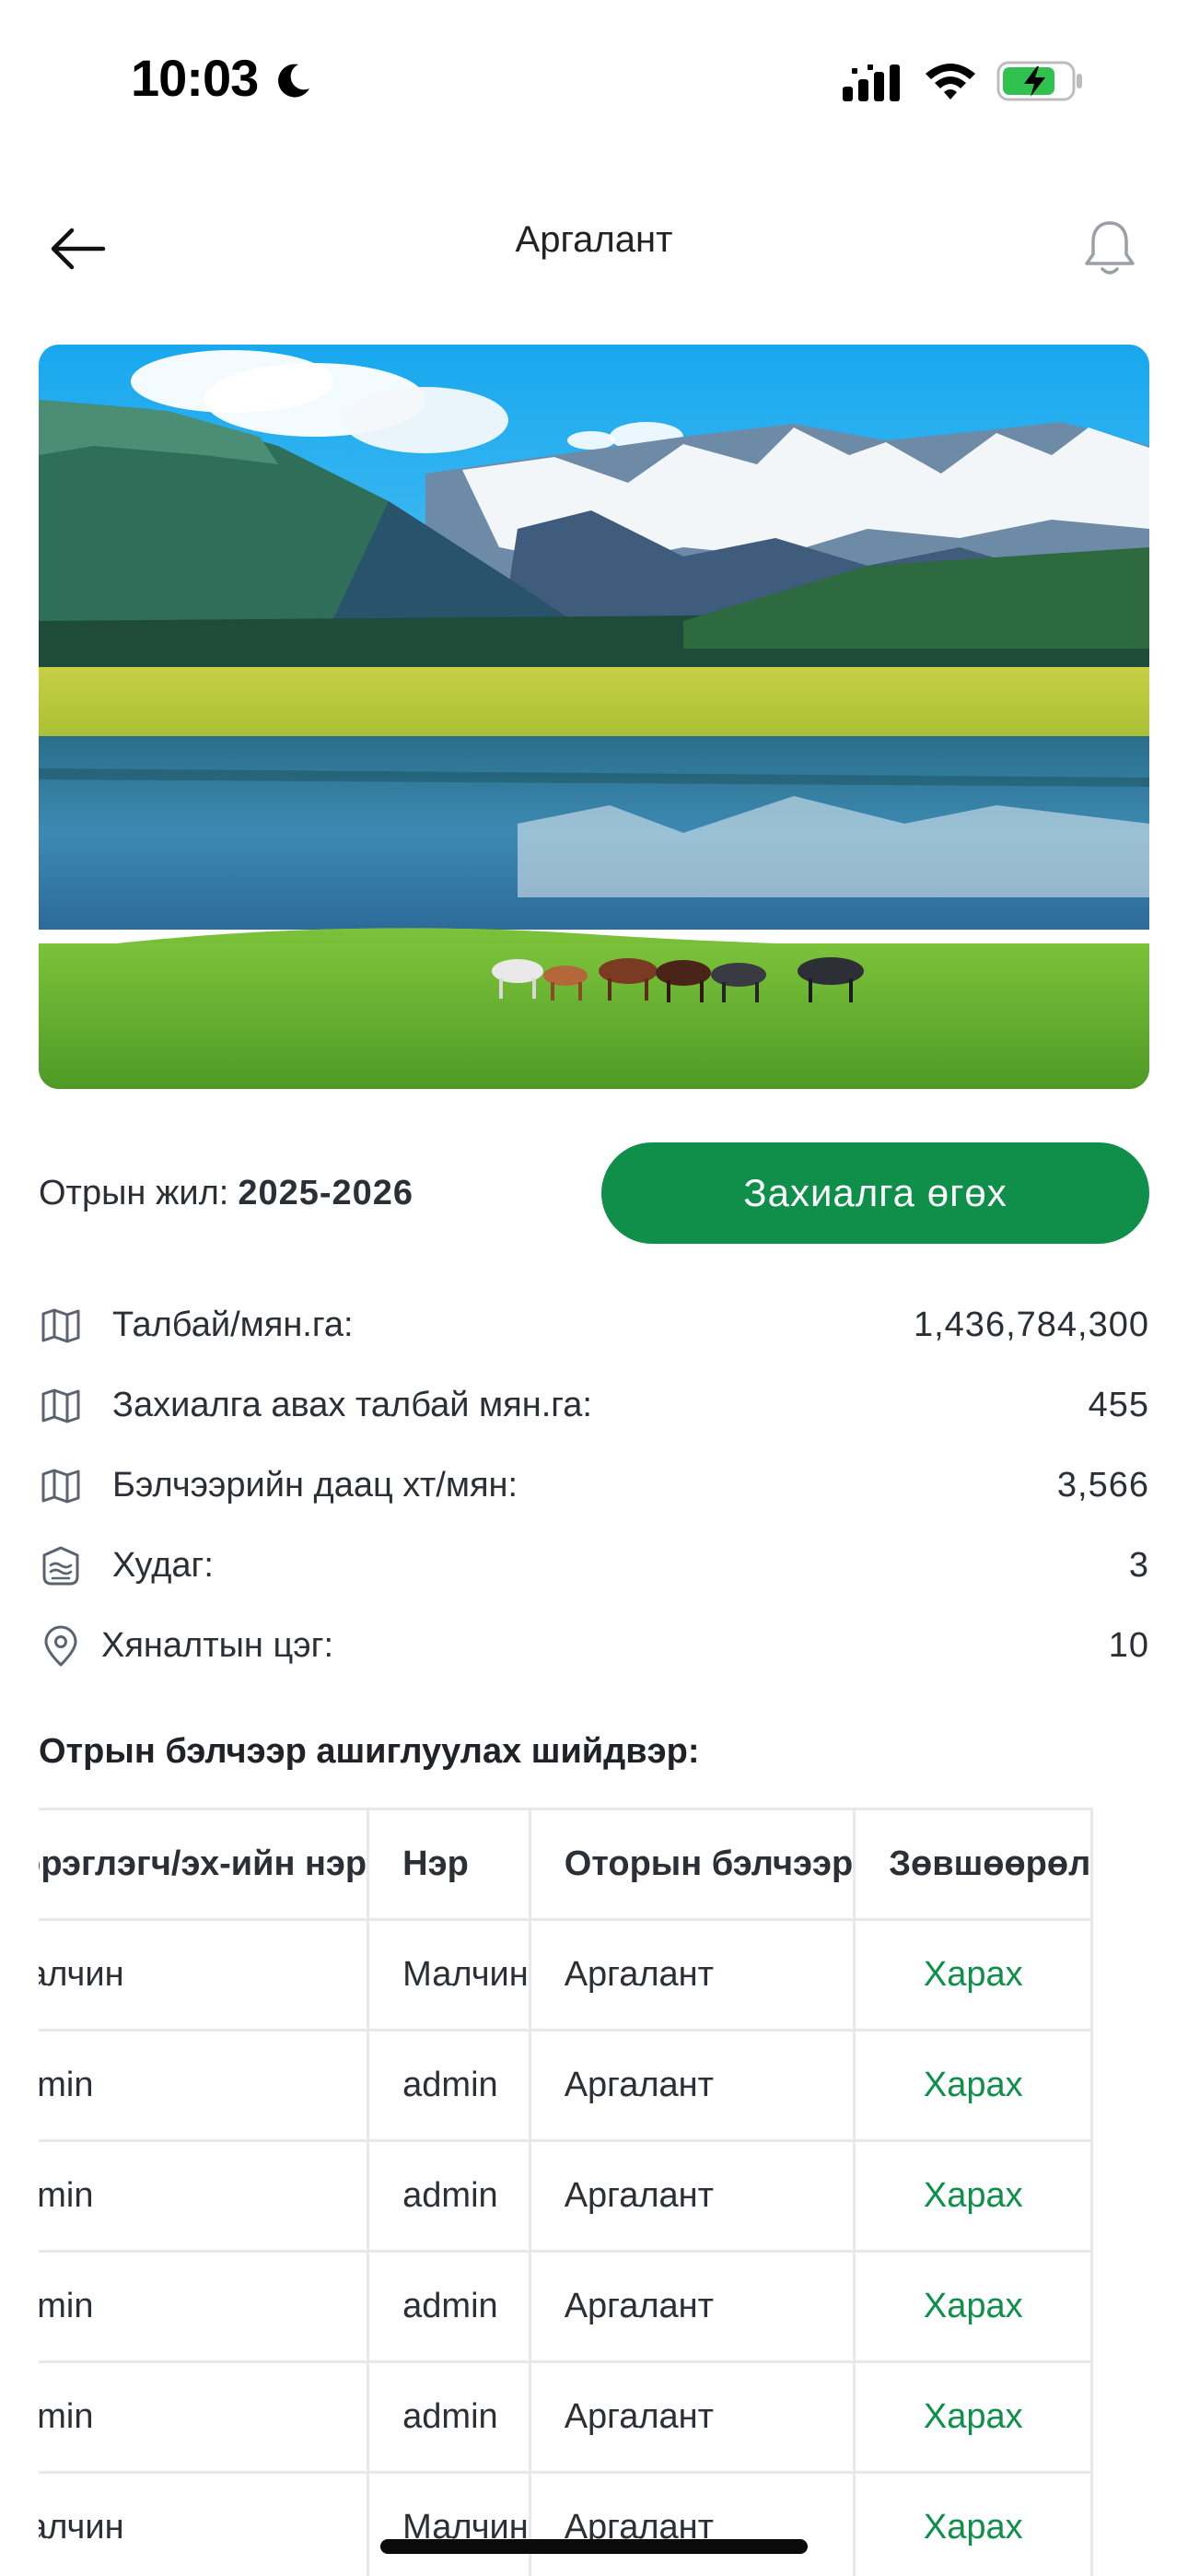 Image resolution: width=1188 pixels, height=2576 pixels. I want to click on column-header: Оторын бэлчээр, so click(693, 1864).